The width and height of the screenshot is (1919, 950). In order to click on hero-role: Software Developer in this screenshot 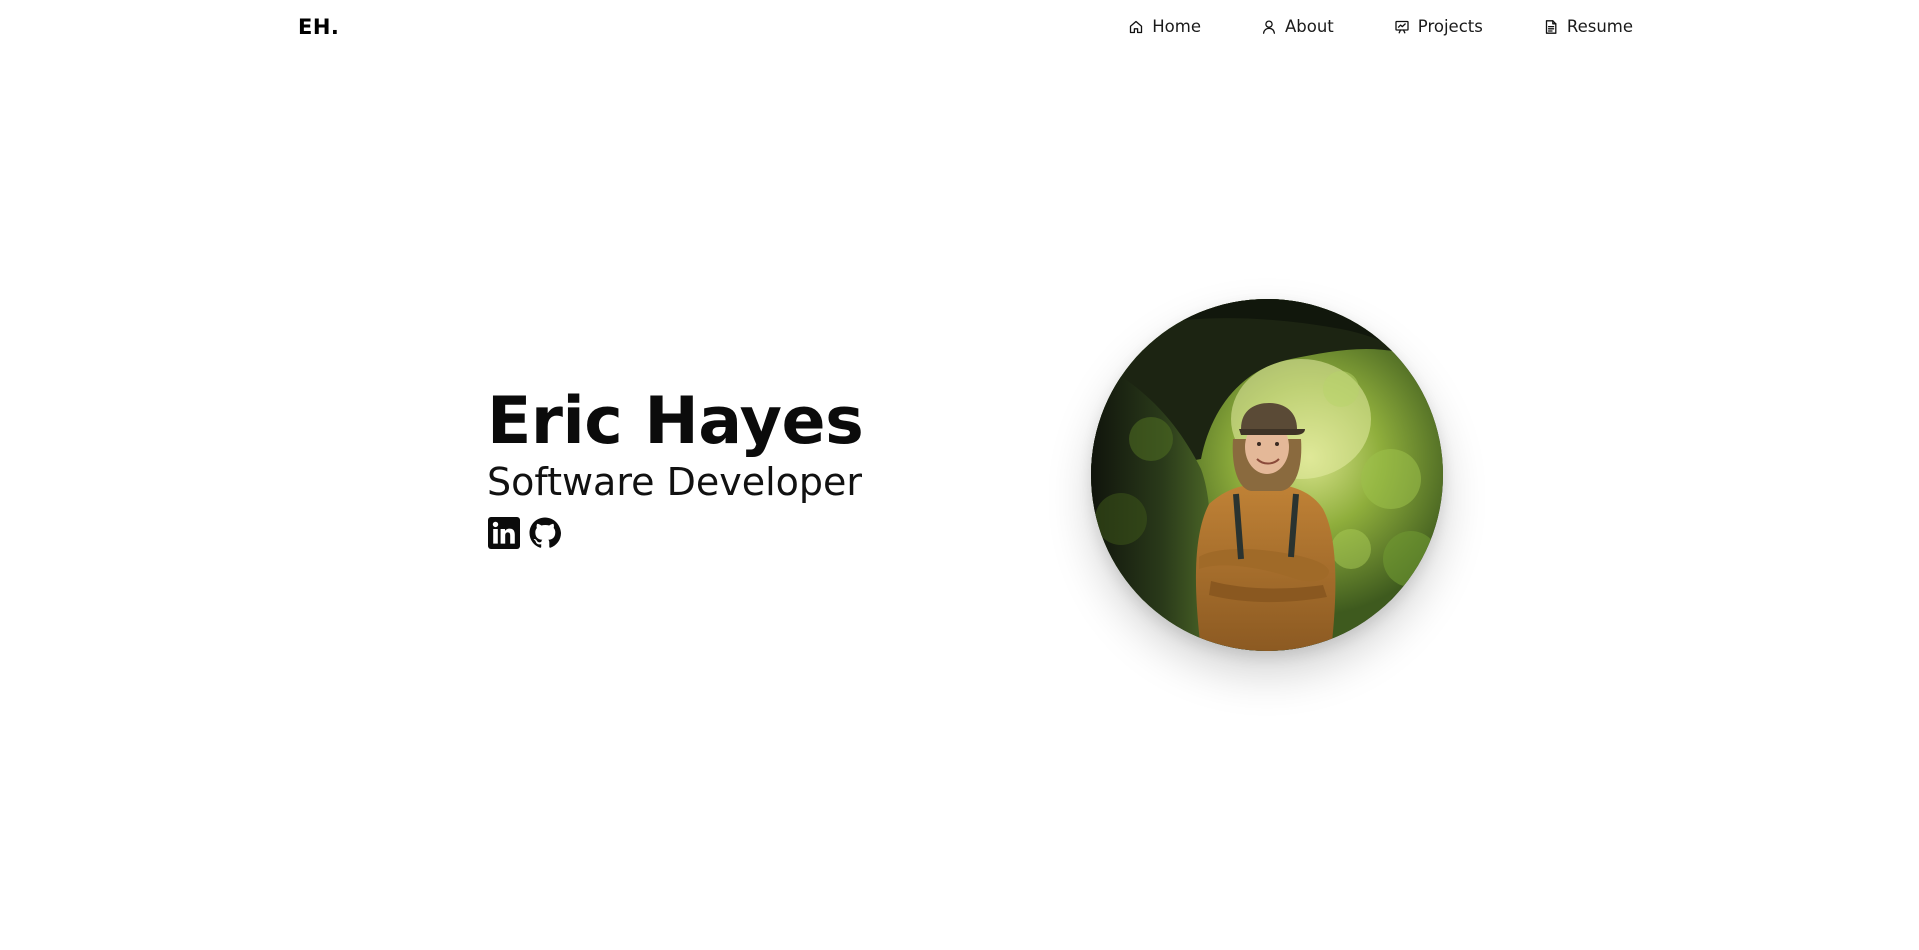, I will do `click(675, 482)`.